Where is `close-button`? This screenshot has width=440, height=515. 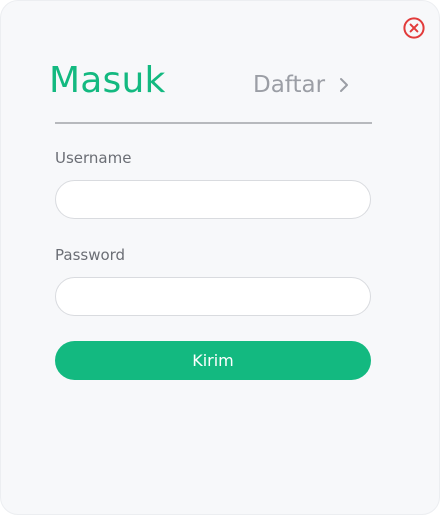 close-button is located at coordinates (414, 28).